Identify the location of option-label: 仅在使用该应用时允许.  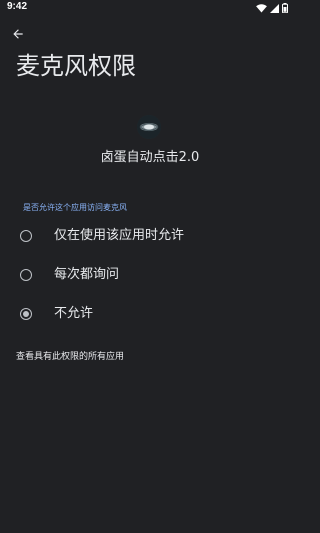
(119, 235).